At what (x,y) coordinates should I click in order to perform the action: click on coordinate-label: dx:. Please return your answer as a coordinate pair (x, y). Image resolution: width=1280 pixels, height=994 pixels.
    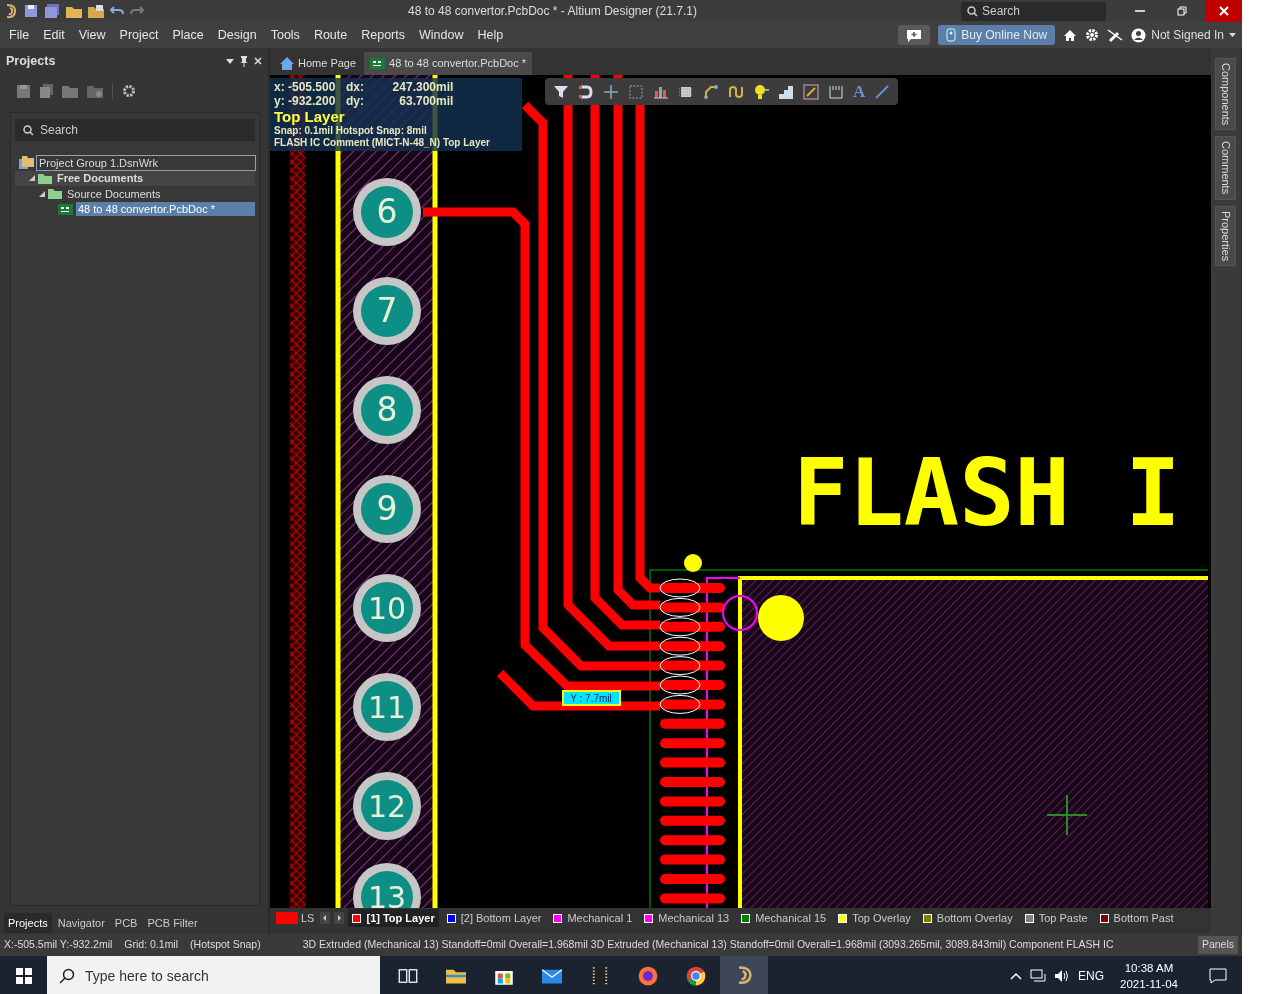
    Looking at the image, I should click on (355, 87).